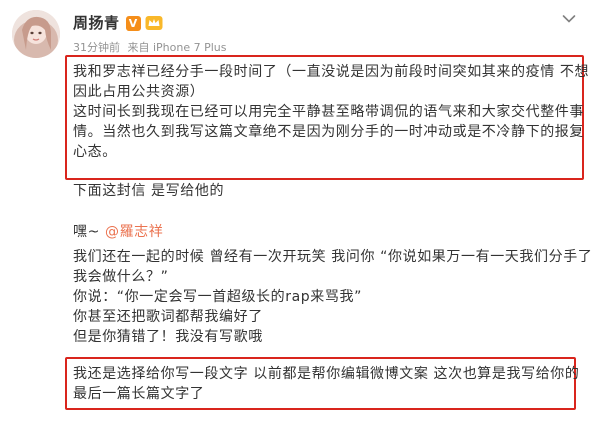 The height and width of the screenshot is (427, 591). I want to click on text-line: 这时间长到我现在已经可以用完全平静甚至略带调侃的语气来和大家交代整件事, so click(328, 112).